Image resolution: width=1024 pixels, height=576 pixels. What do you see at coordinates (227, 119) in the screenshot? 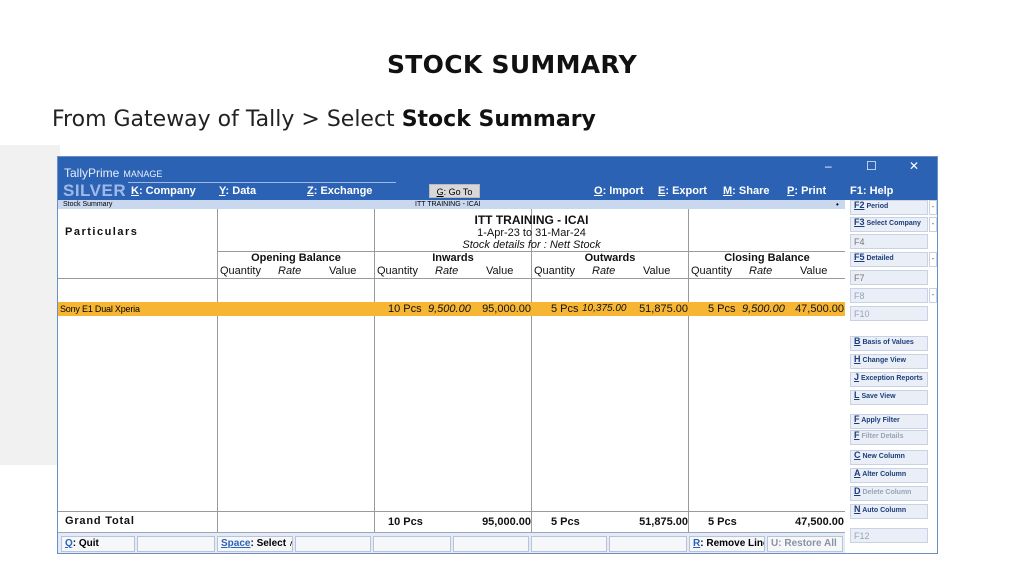
I see `subtitle-prefix: From Gateway of Tally > Select` at bounding box center [227, 119].